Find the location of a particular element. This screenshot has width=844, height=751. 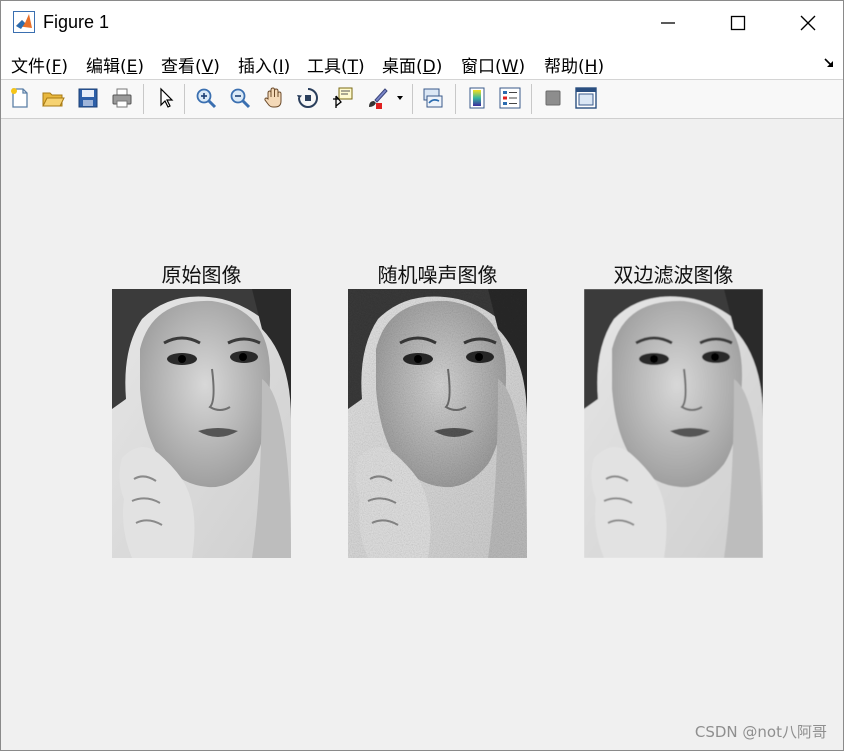

new-figure-icon is located at coordinates (19, 98).